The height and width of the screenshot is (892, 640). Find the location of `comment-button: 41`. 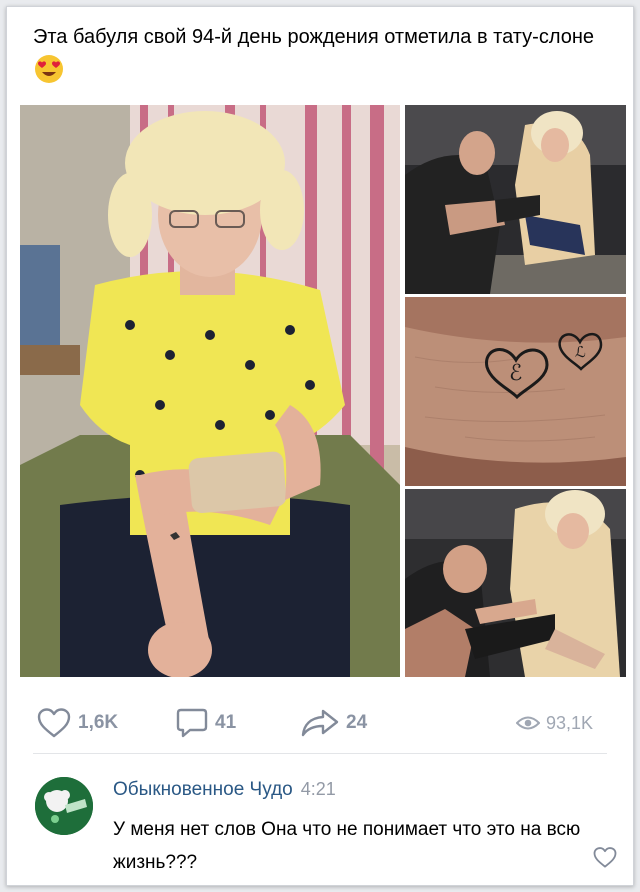

comment-button: 41 is located at coordinates (206, 723).